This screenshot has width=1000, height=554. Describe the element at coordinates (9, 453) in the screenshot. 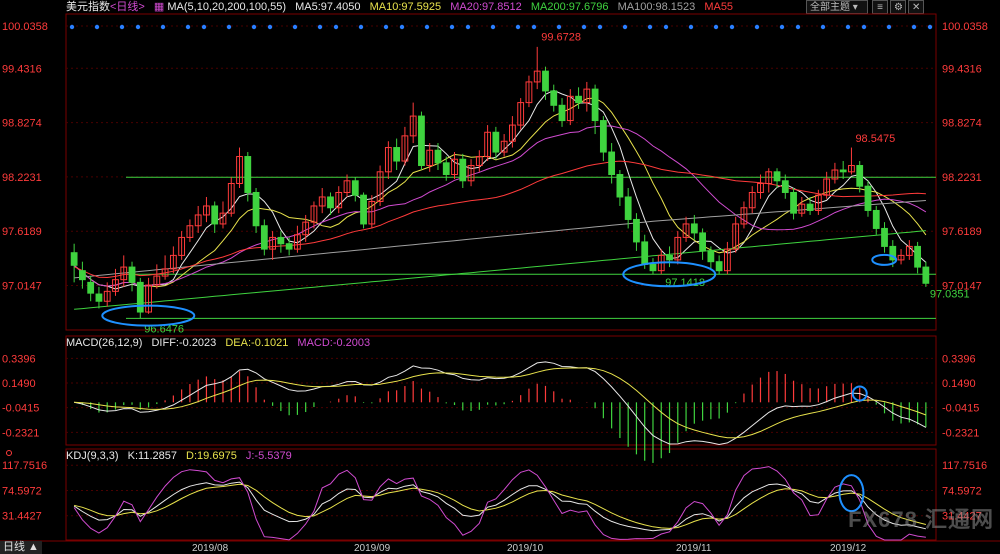

I see `pane-marker-icon` at that location.